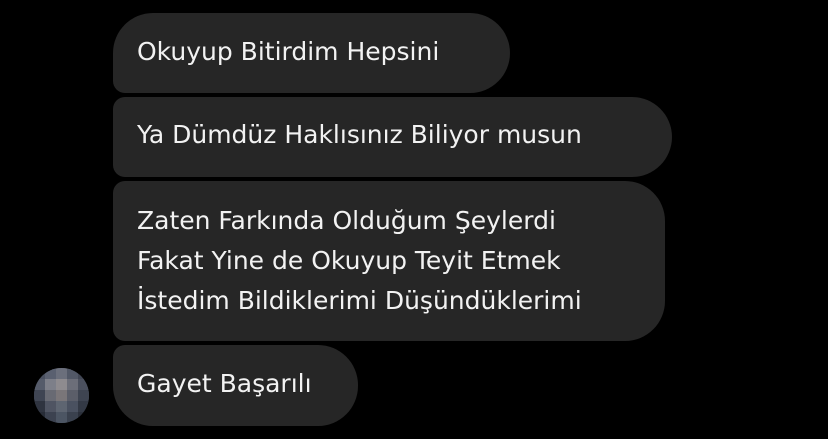 This screenshot has height=439, width=828. Describe the element at coordinates (288, 51) in the screenshot. I see `message-text: Okuyup Bitirdim Hepsini` at that location.